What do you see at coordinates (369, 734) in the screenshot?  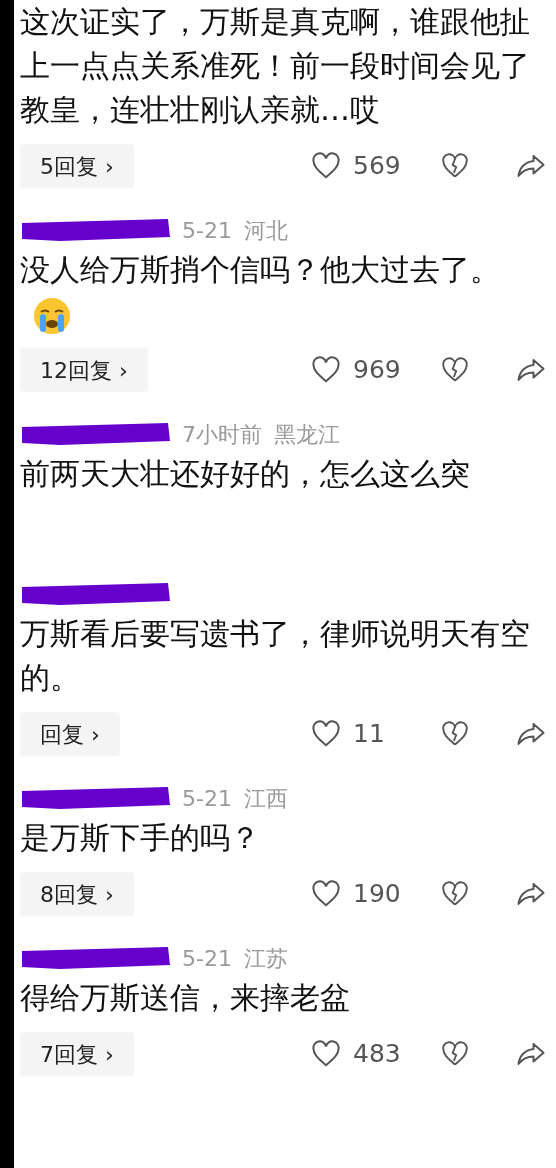 I see `like-count: 11` at bounding box center [369, 734].